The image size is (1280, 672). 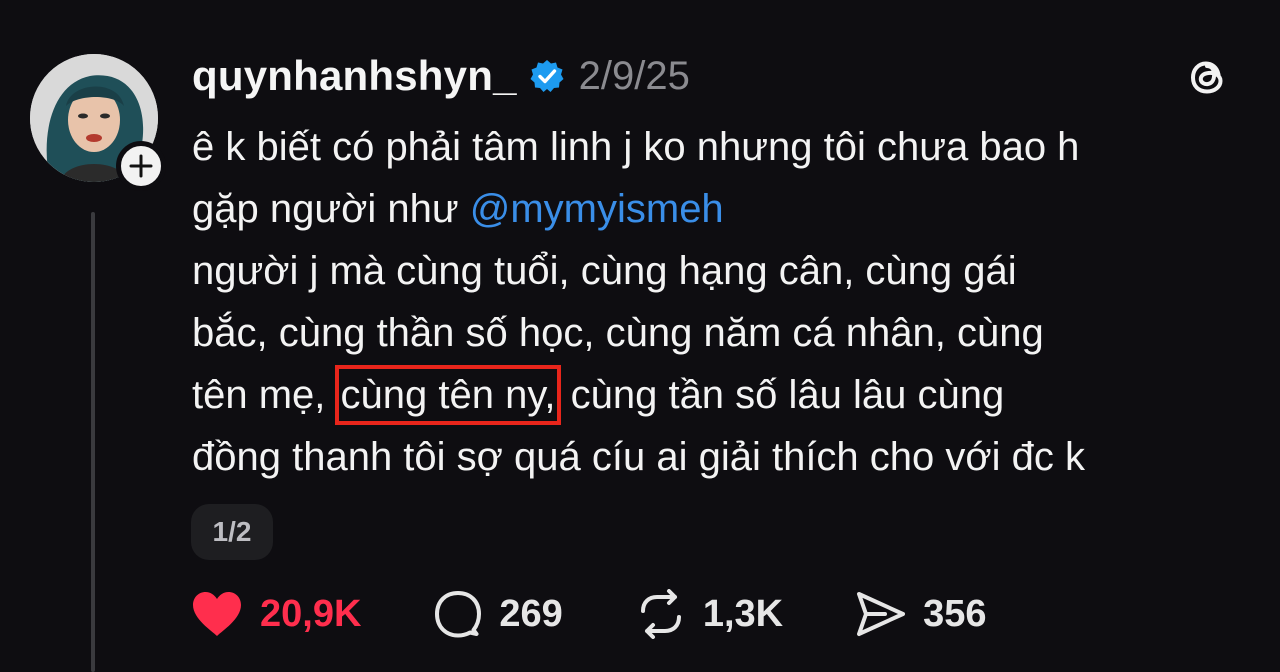 What do you see at coordinates (93, 442) in the screenshot?
I see `thread-connector-line` at bounding box center [93, 442].